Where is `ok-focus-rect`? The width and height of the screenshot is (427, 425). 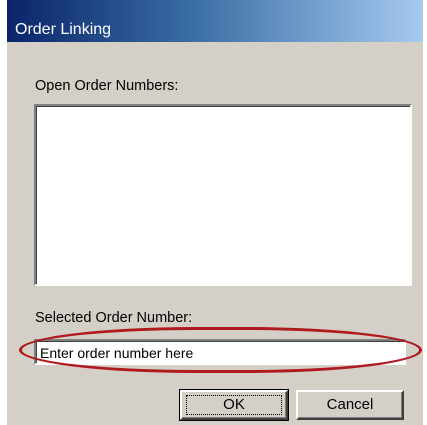
ok-focus-rect is located at coordinates (234, 405).